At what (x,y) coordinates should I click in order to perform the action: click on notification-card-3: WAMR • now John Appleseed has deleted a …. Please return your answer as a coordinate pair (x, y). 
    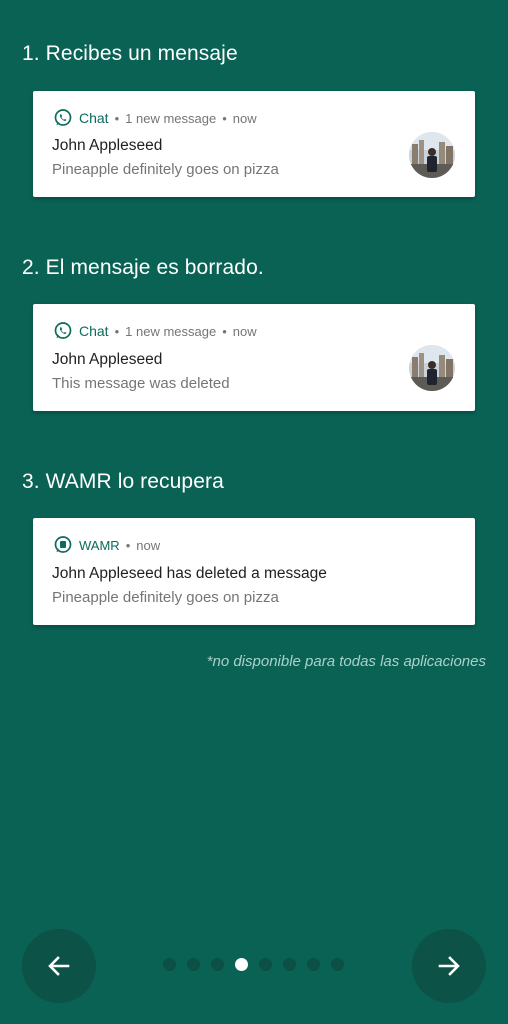
    Looking at the image, I should click on (254, 571).